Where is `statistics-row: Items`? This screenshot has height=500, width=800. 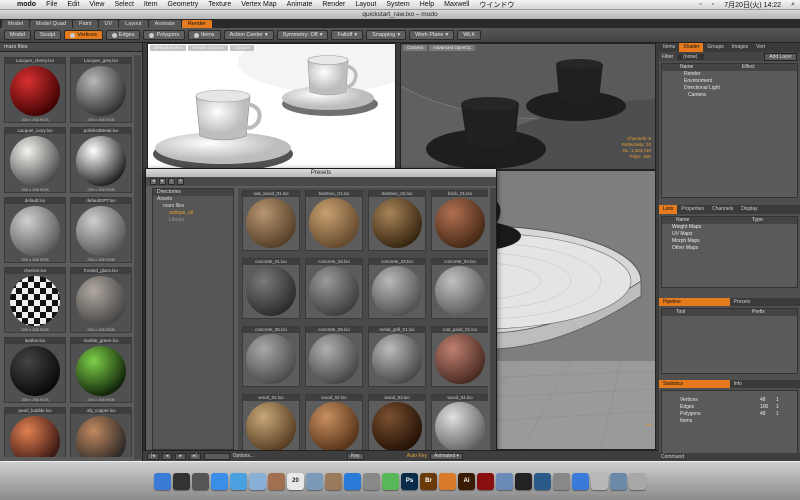
statistics-row: Items is located at coordinates (729, 421).